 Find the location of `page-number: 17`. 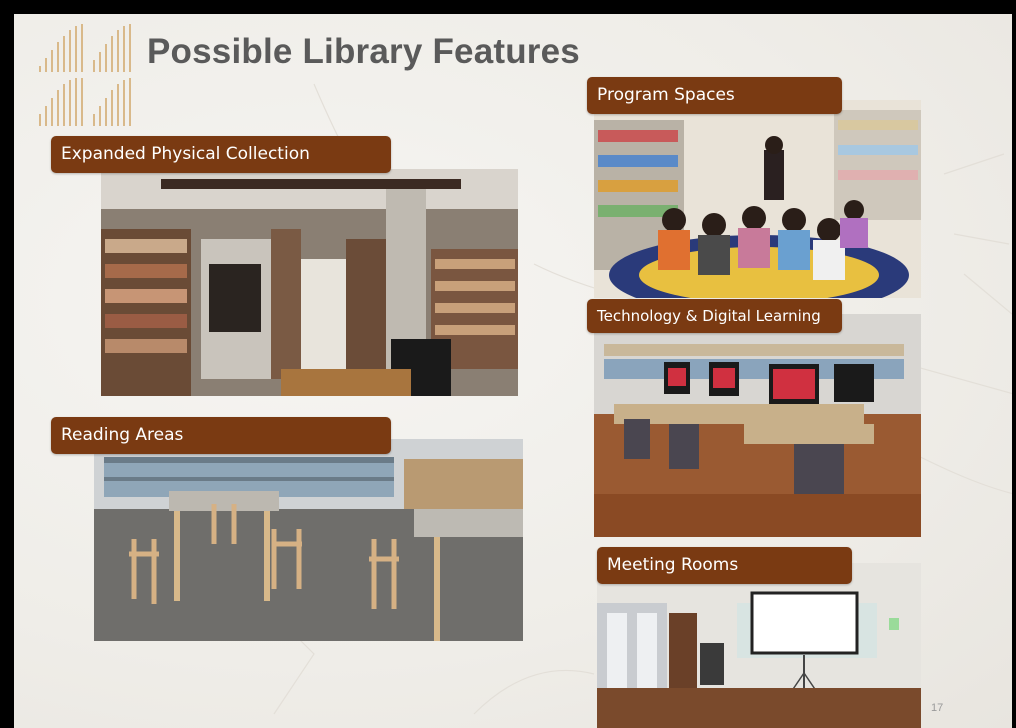

page-number: 17 is located at coordinates (937, 708).